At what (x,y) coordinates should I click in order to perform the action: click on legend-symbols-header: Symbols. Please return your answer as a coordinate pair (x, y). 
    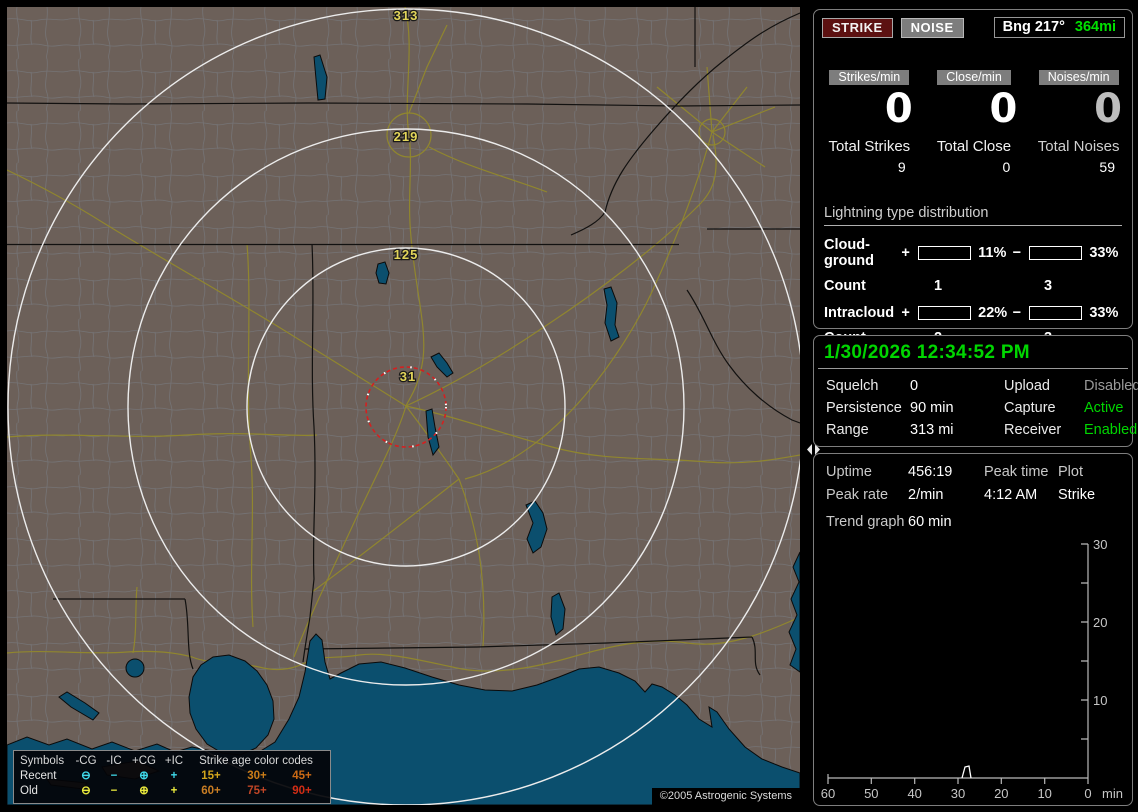
    Looking at the image, I should click on (42, 761).